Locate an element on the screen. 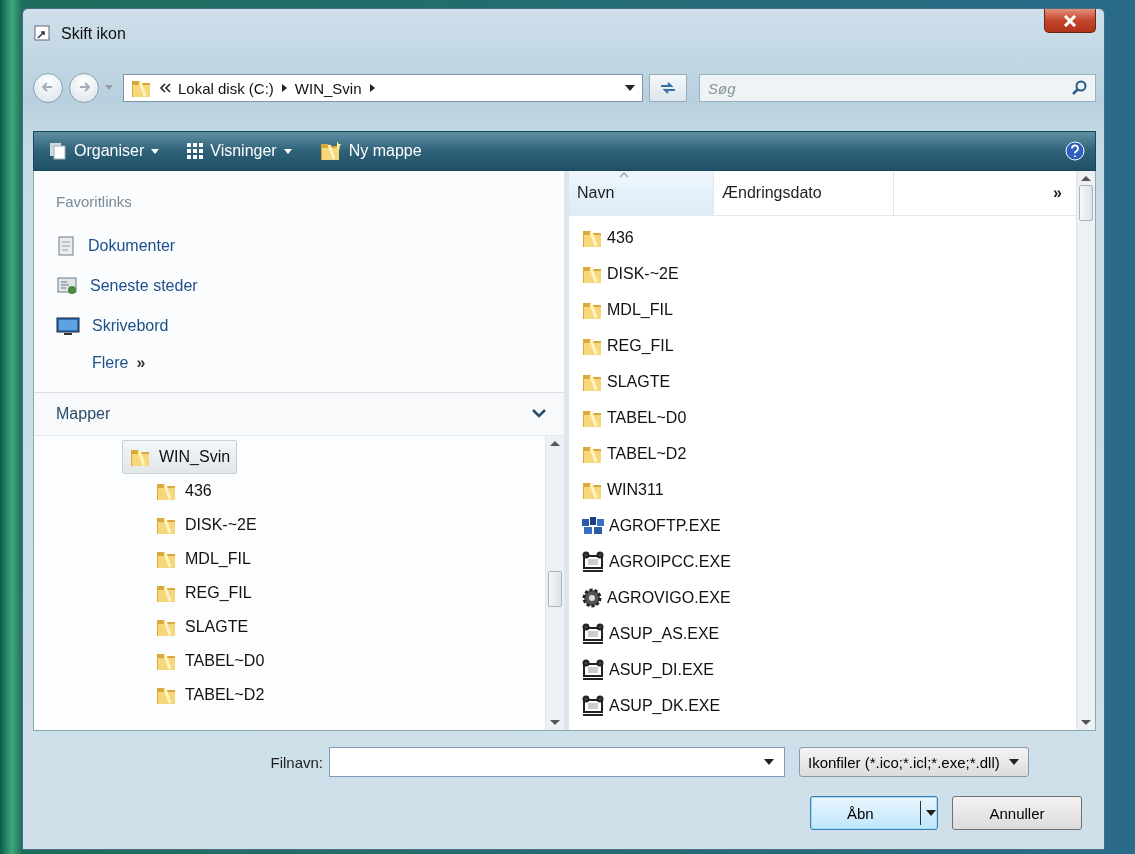 This screenshot has width=1135, height=854. forward-button is located at coordinates (84, 88).